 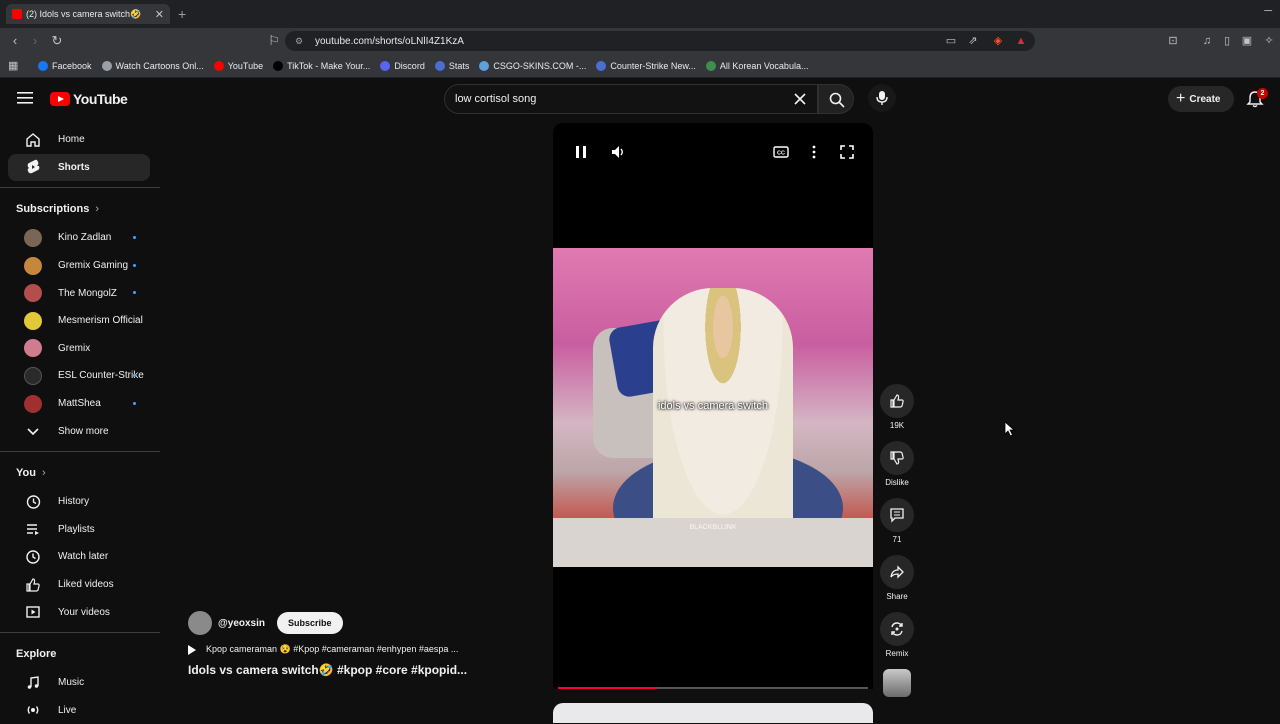 I want to click on notification-count-badge: 2, so click(x=1262, y=93).